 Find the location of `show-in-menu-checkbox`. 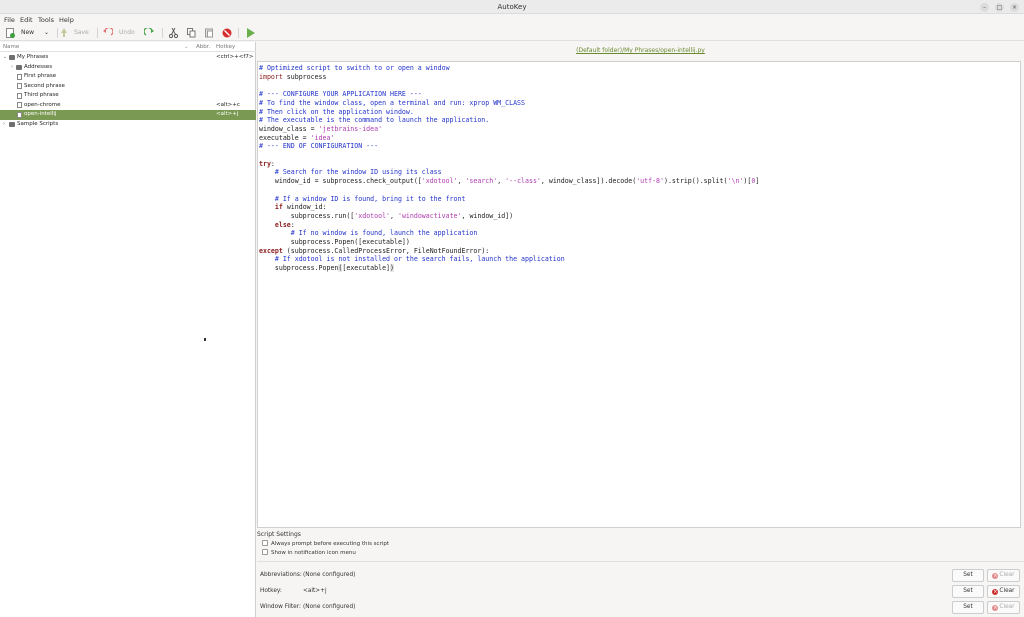

show-in-menu-checkbox is located at coordinates (265, 552).